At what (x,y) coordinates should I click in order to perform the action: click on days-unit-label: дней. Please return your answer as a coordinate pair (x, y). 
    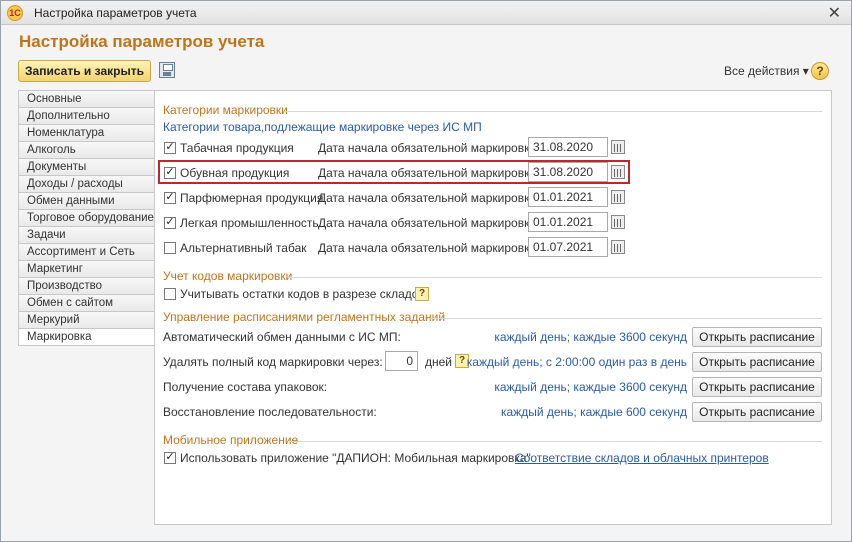
    Looking at the image, I should click on (439, 362).